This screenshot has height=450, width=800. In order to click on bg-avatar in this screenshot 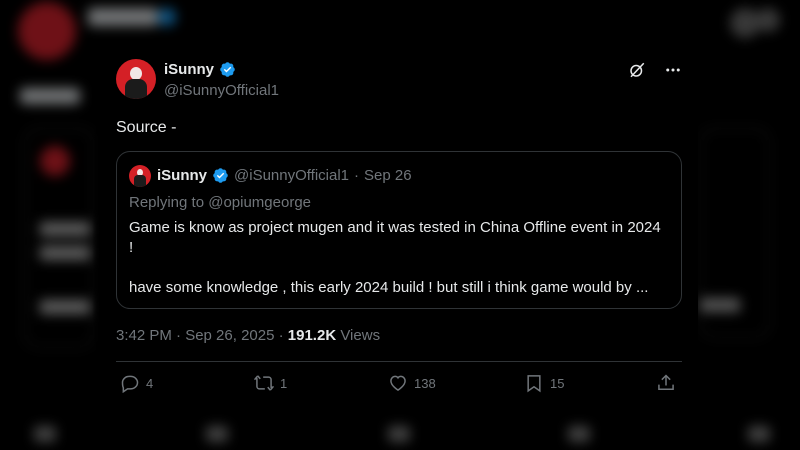, I will do `click(47, 31)`.